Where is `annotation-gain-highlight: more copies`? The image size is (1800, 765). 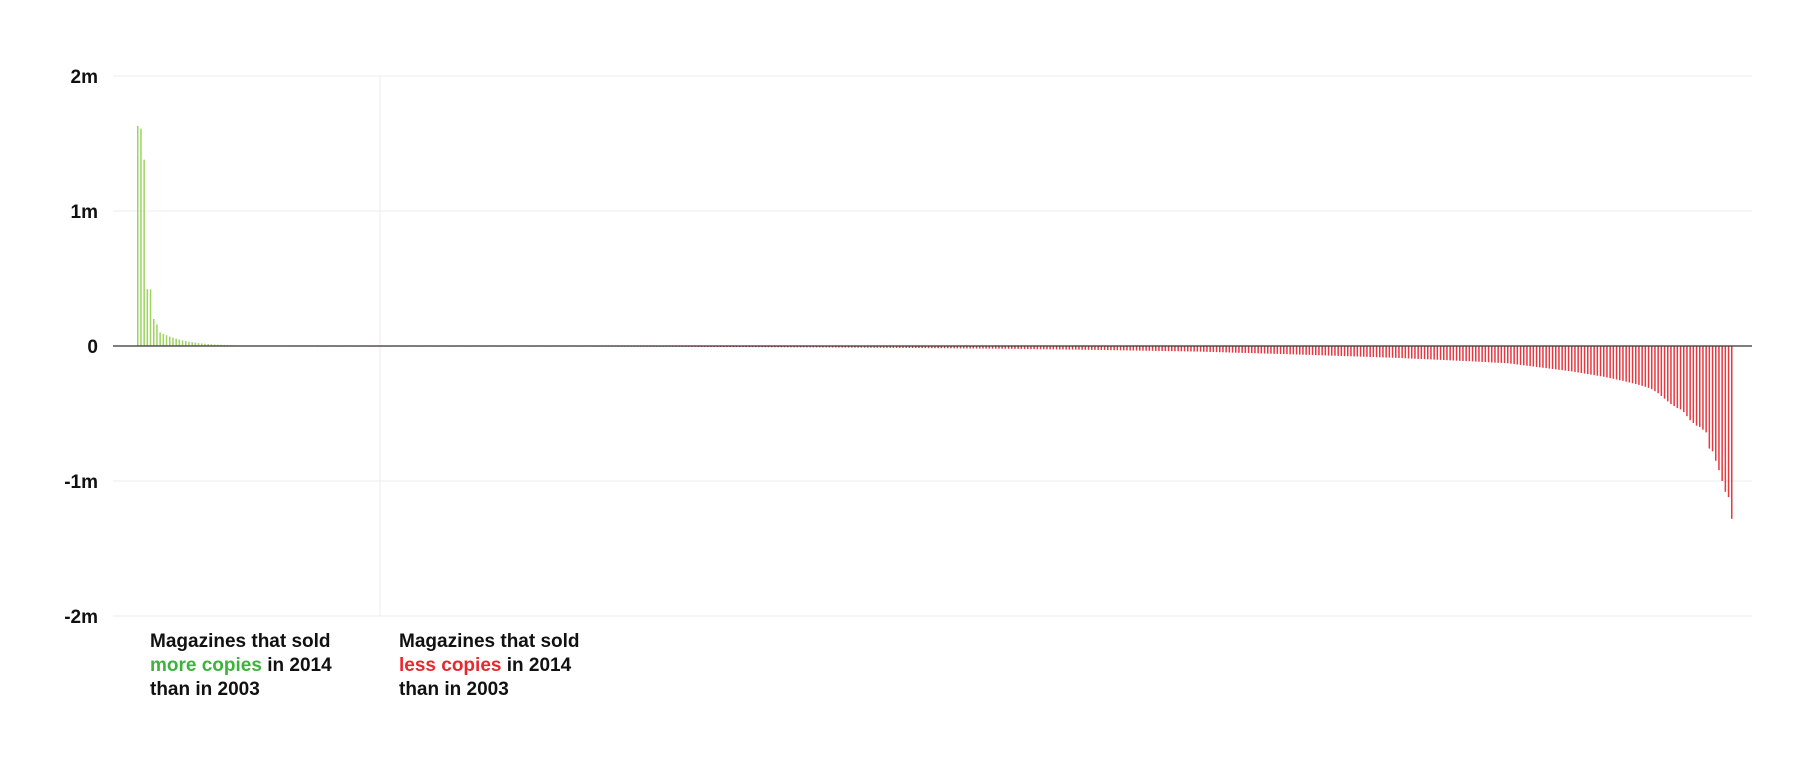 annotation-gain-highlight: more copies is located at coordinates (206, 665).